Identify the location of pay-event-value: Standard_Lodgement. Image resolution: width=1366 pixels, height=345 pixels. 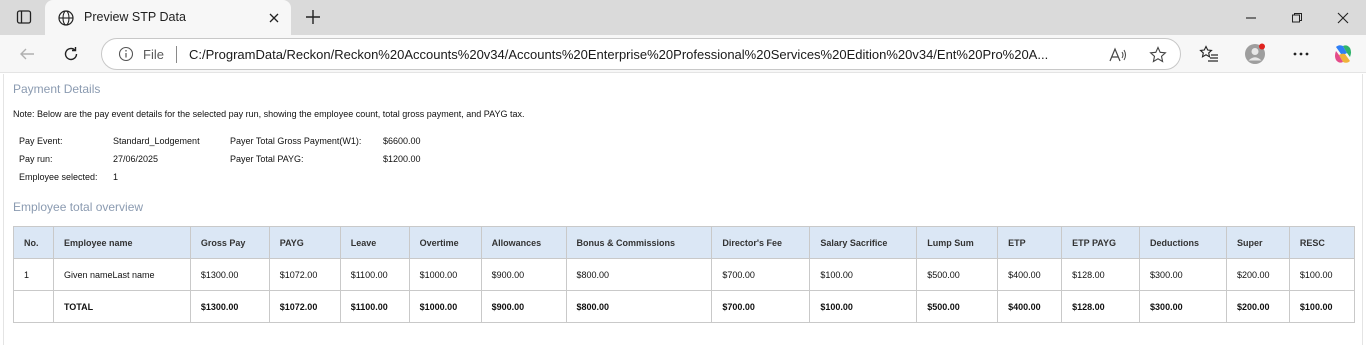
(156, 141).